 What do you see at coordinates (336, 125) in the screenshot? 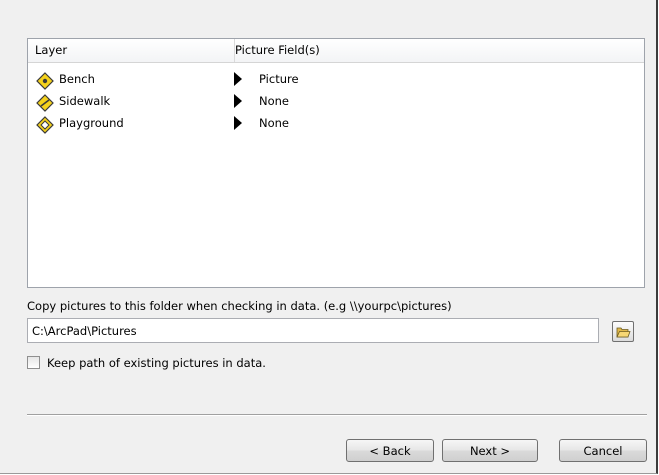
I see `table-row: Playground None` at bounding box center [336, 125].